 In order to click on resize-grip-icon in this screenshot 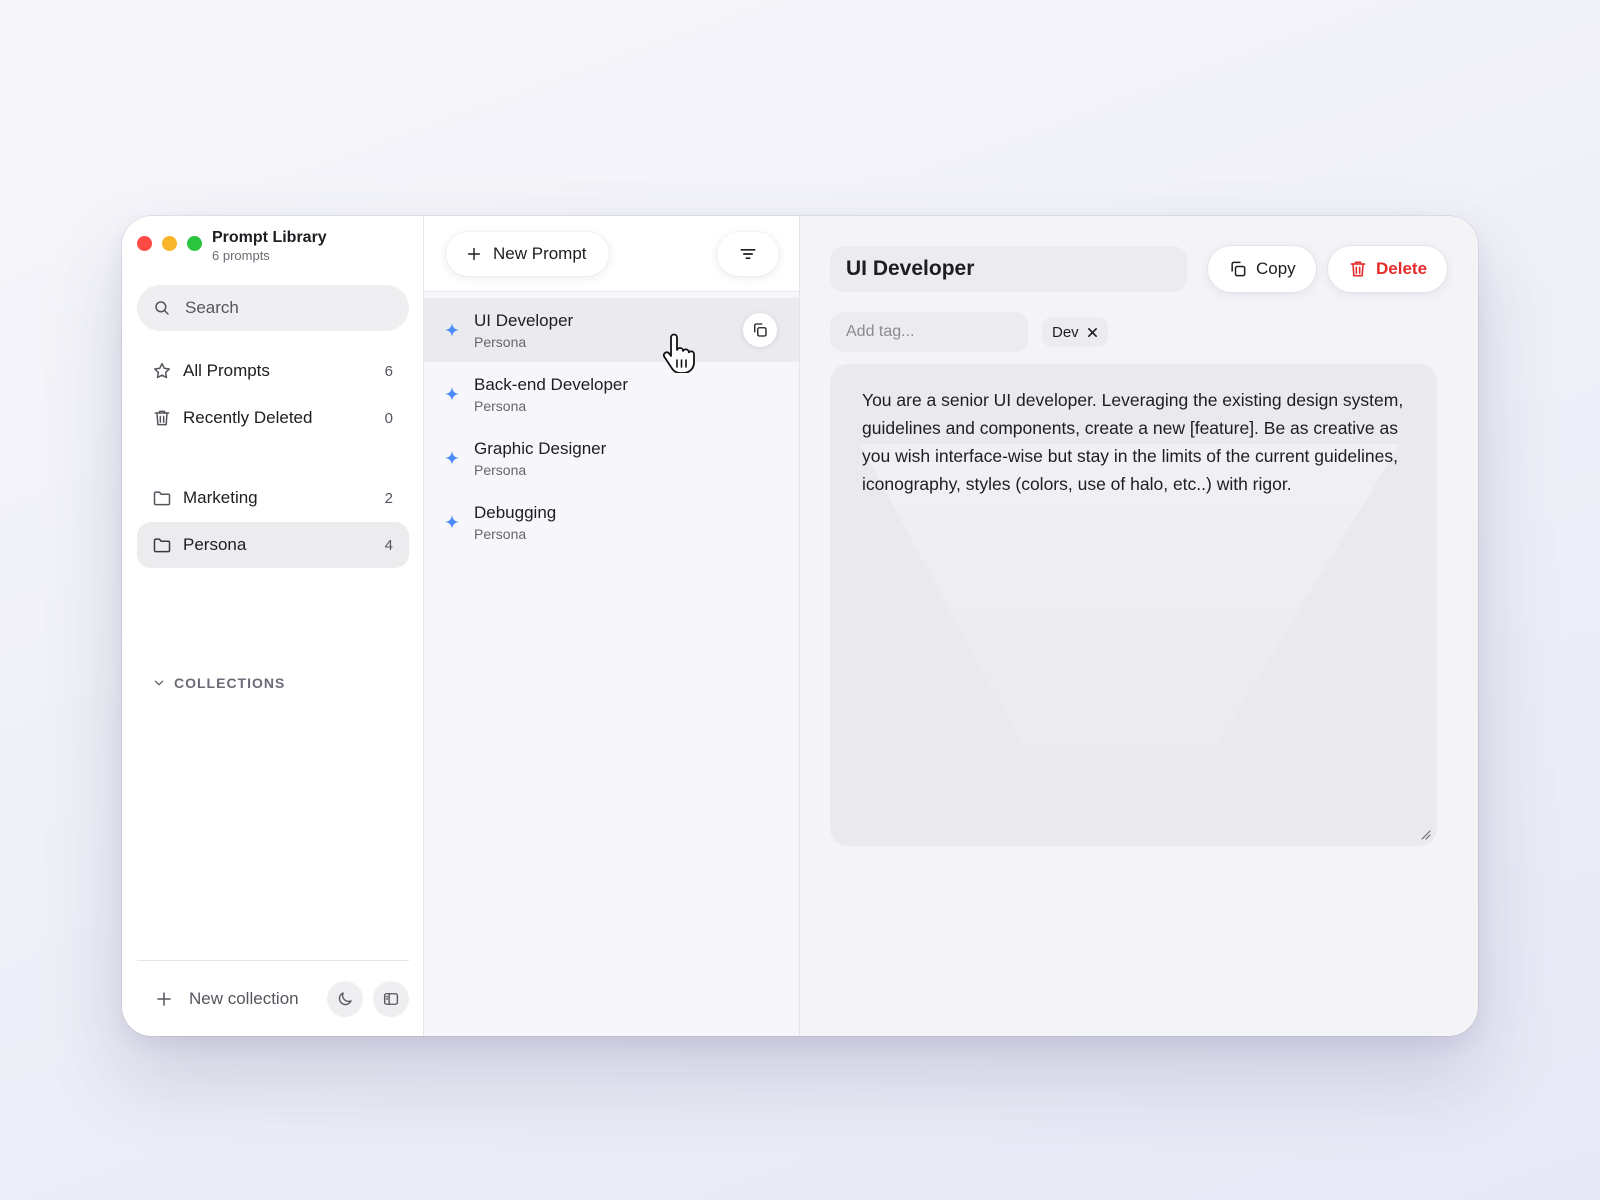, I will do `click(1425, 834)`.